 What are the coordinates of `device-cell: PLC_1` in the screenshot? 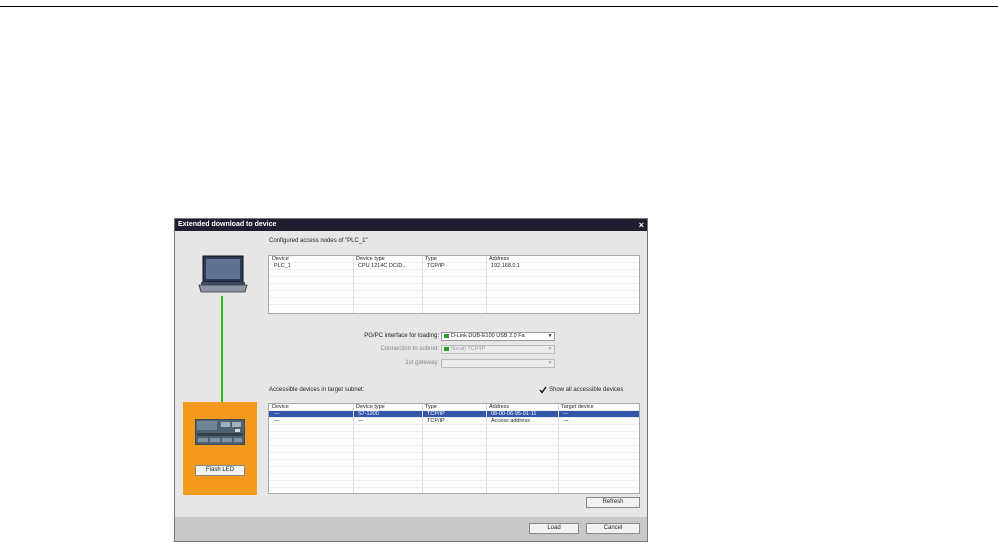 It's located at (282, 266).